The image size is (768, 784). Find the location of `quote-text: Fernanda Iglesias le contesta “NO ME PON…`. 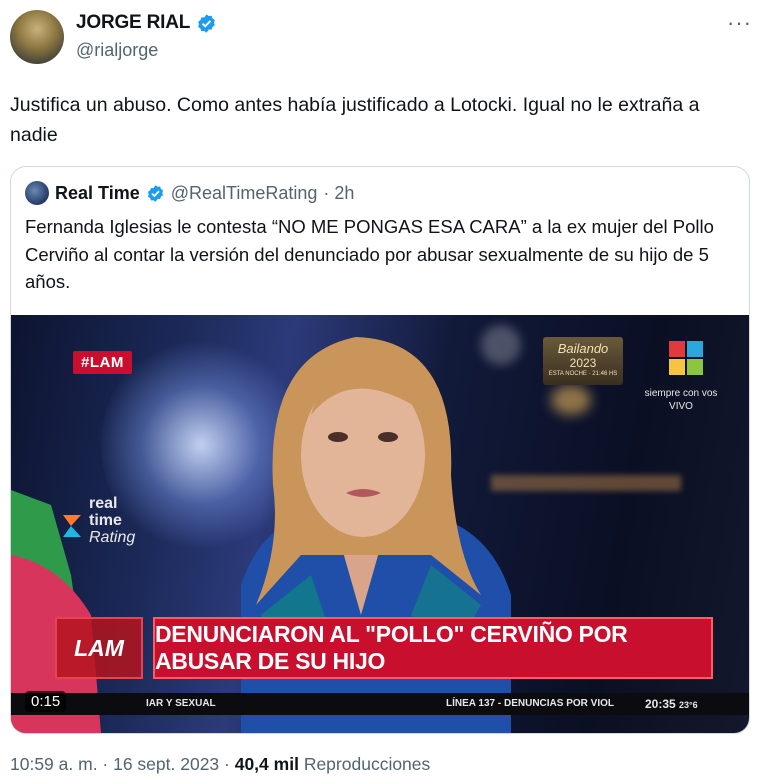

quote-text: Fernanda Iglesias le contesta “NO ME PON… is located at coordinates (369, 254).